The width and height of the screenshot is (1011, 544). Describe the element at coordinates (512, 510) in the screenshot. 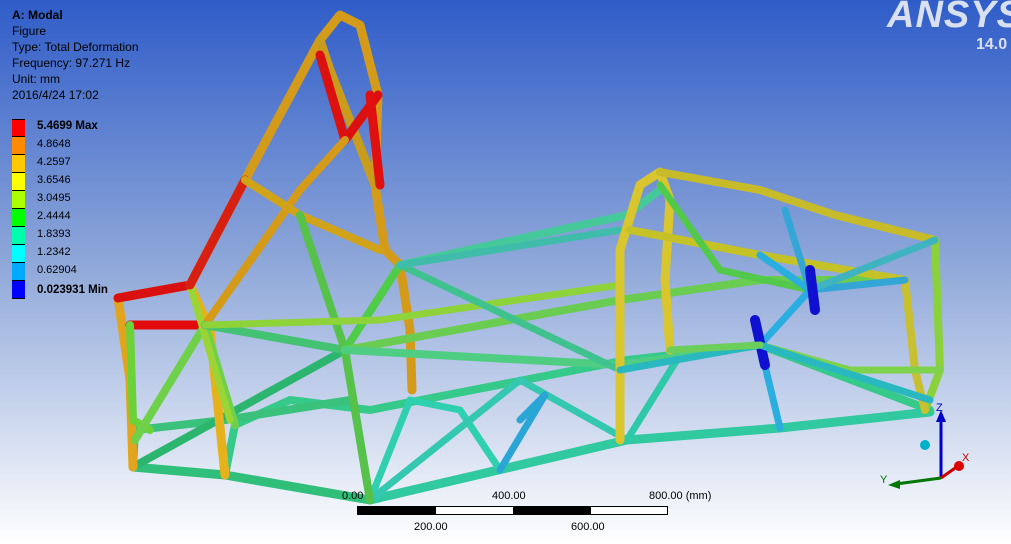

I see `scale-bar` at that location.